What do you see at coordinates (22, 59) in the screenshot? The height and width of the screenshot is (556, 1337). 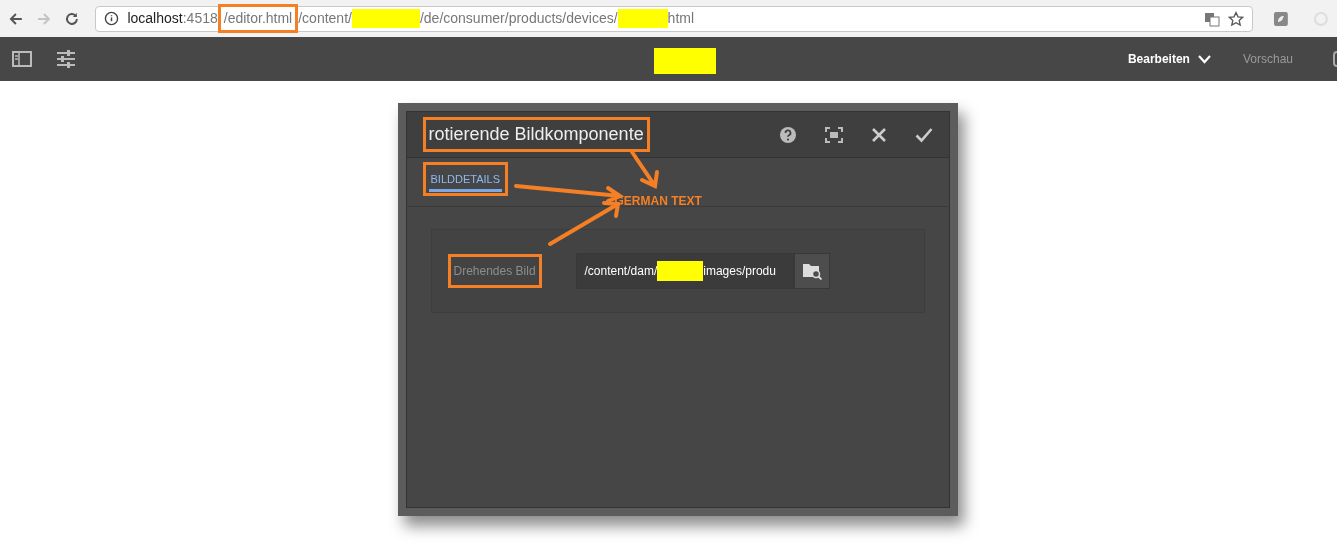 I see `sidebar-icon` at bounding box center [22, 59].